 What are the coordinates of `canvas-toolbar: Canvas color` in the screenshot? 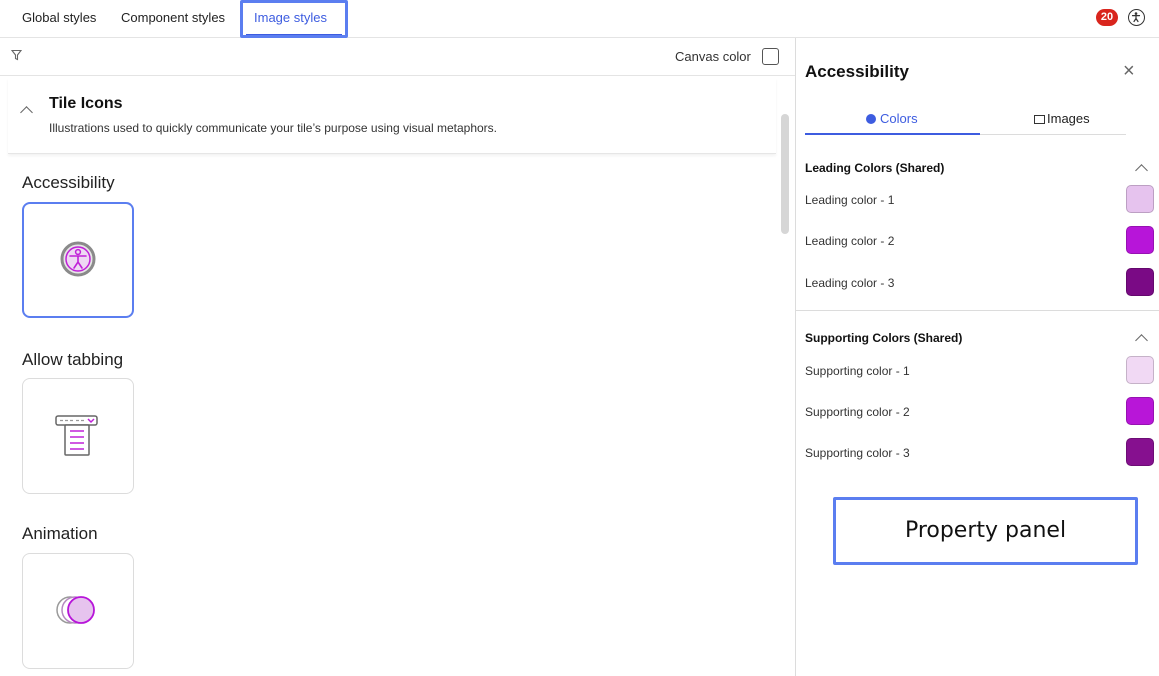 It's located at (397, 57).